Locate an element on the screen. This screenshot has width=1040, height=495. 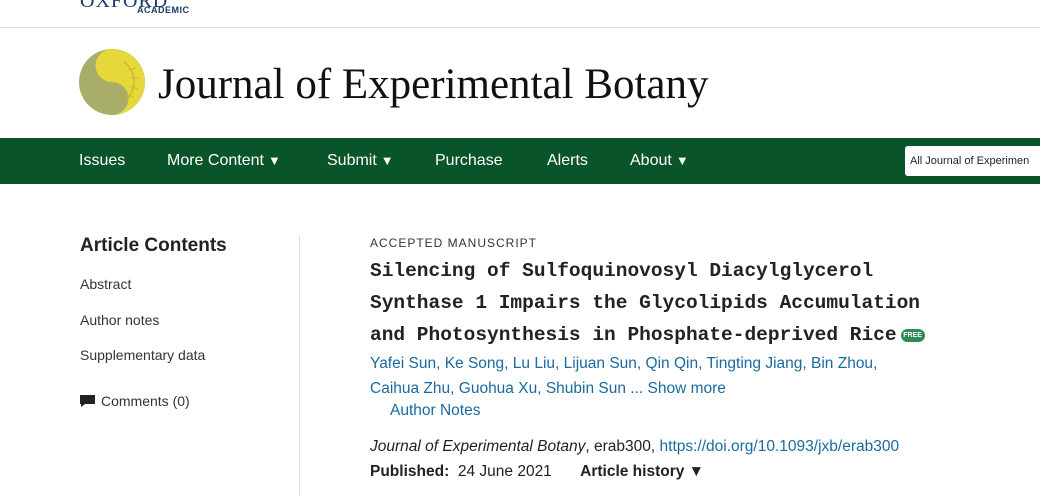
nav-about-label: About is located at coordinates (651, 160).